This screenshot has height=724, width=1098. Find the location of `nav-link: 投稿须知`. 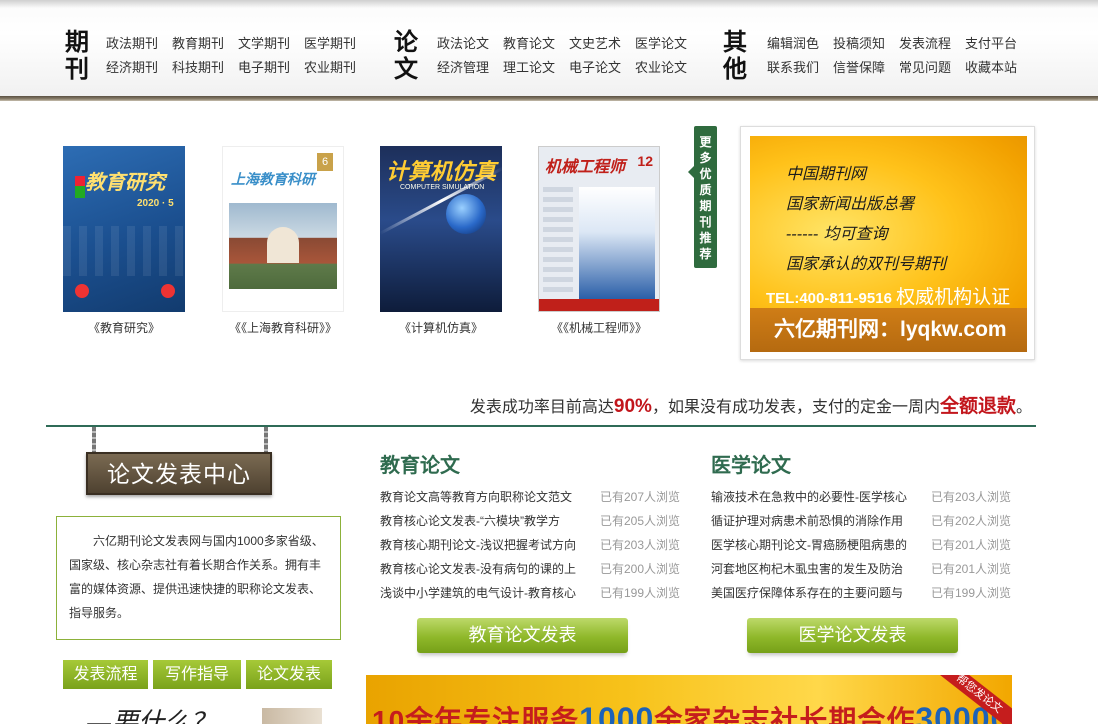

nav-link: 投稿须知 is located at coordinates (866, 42).